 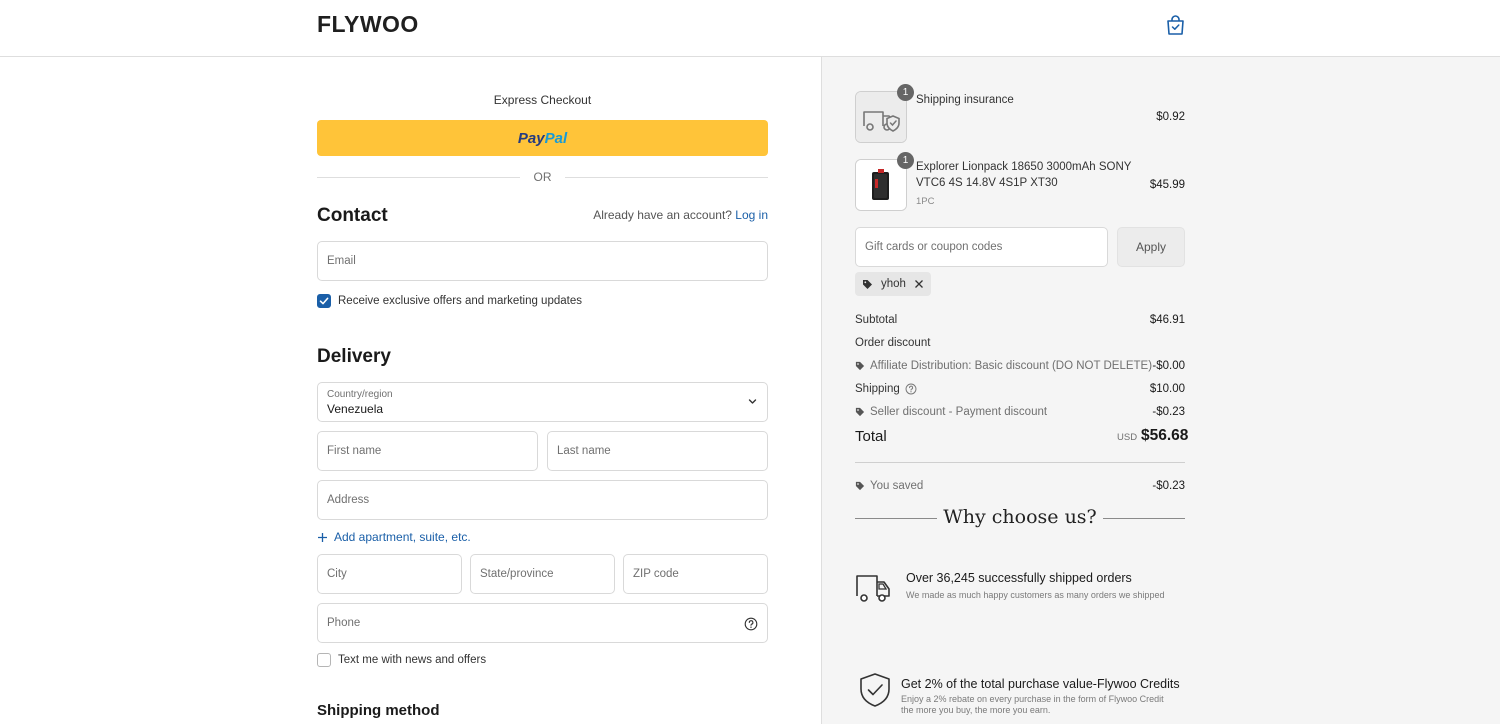 I want to click on address-field: Address, so click(x=542, y=500).